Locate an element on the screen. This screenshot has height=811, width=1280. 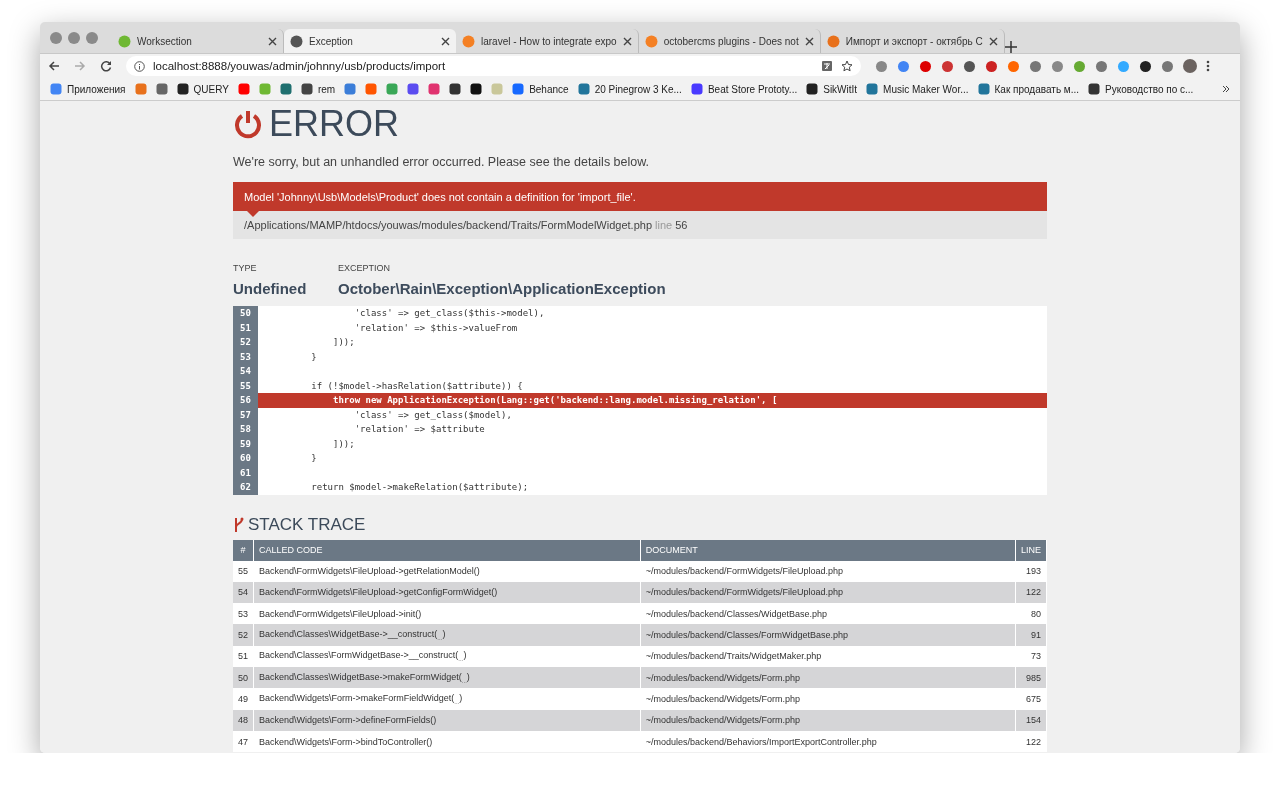
section-title: STACK TRACE is located at coordinates (307, 524).